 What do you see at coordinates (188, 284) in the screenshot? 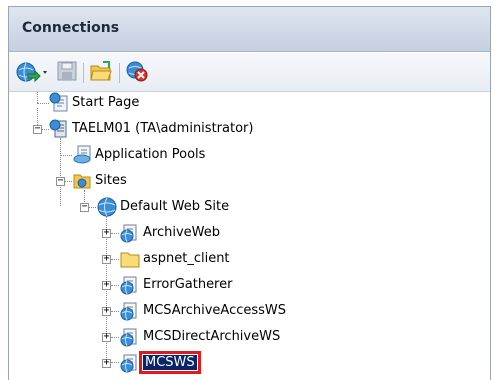
I see `tree-node-label: ErrorGatherer` at bounding box center [188, 284].